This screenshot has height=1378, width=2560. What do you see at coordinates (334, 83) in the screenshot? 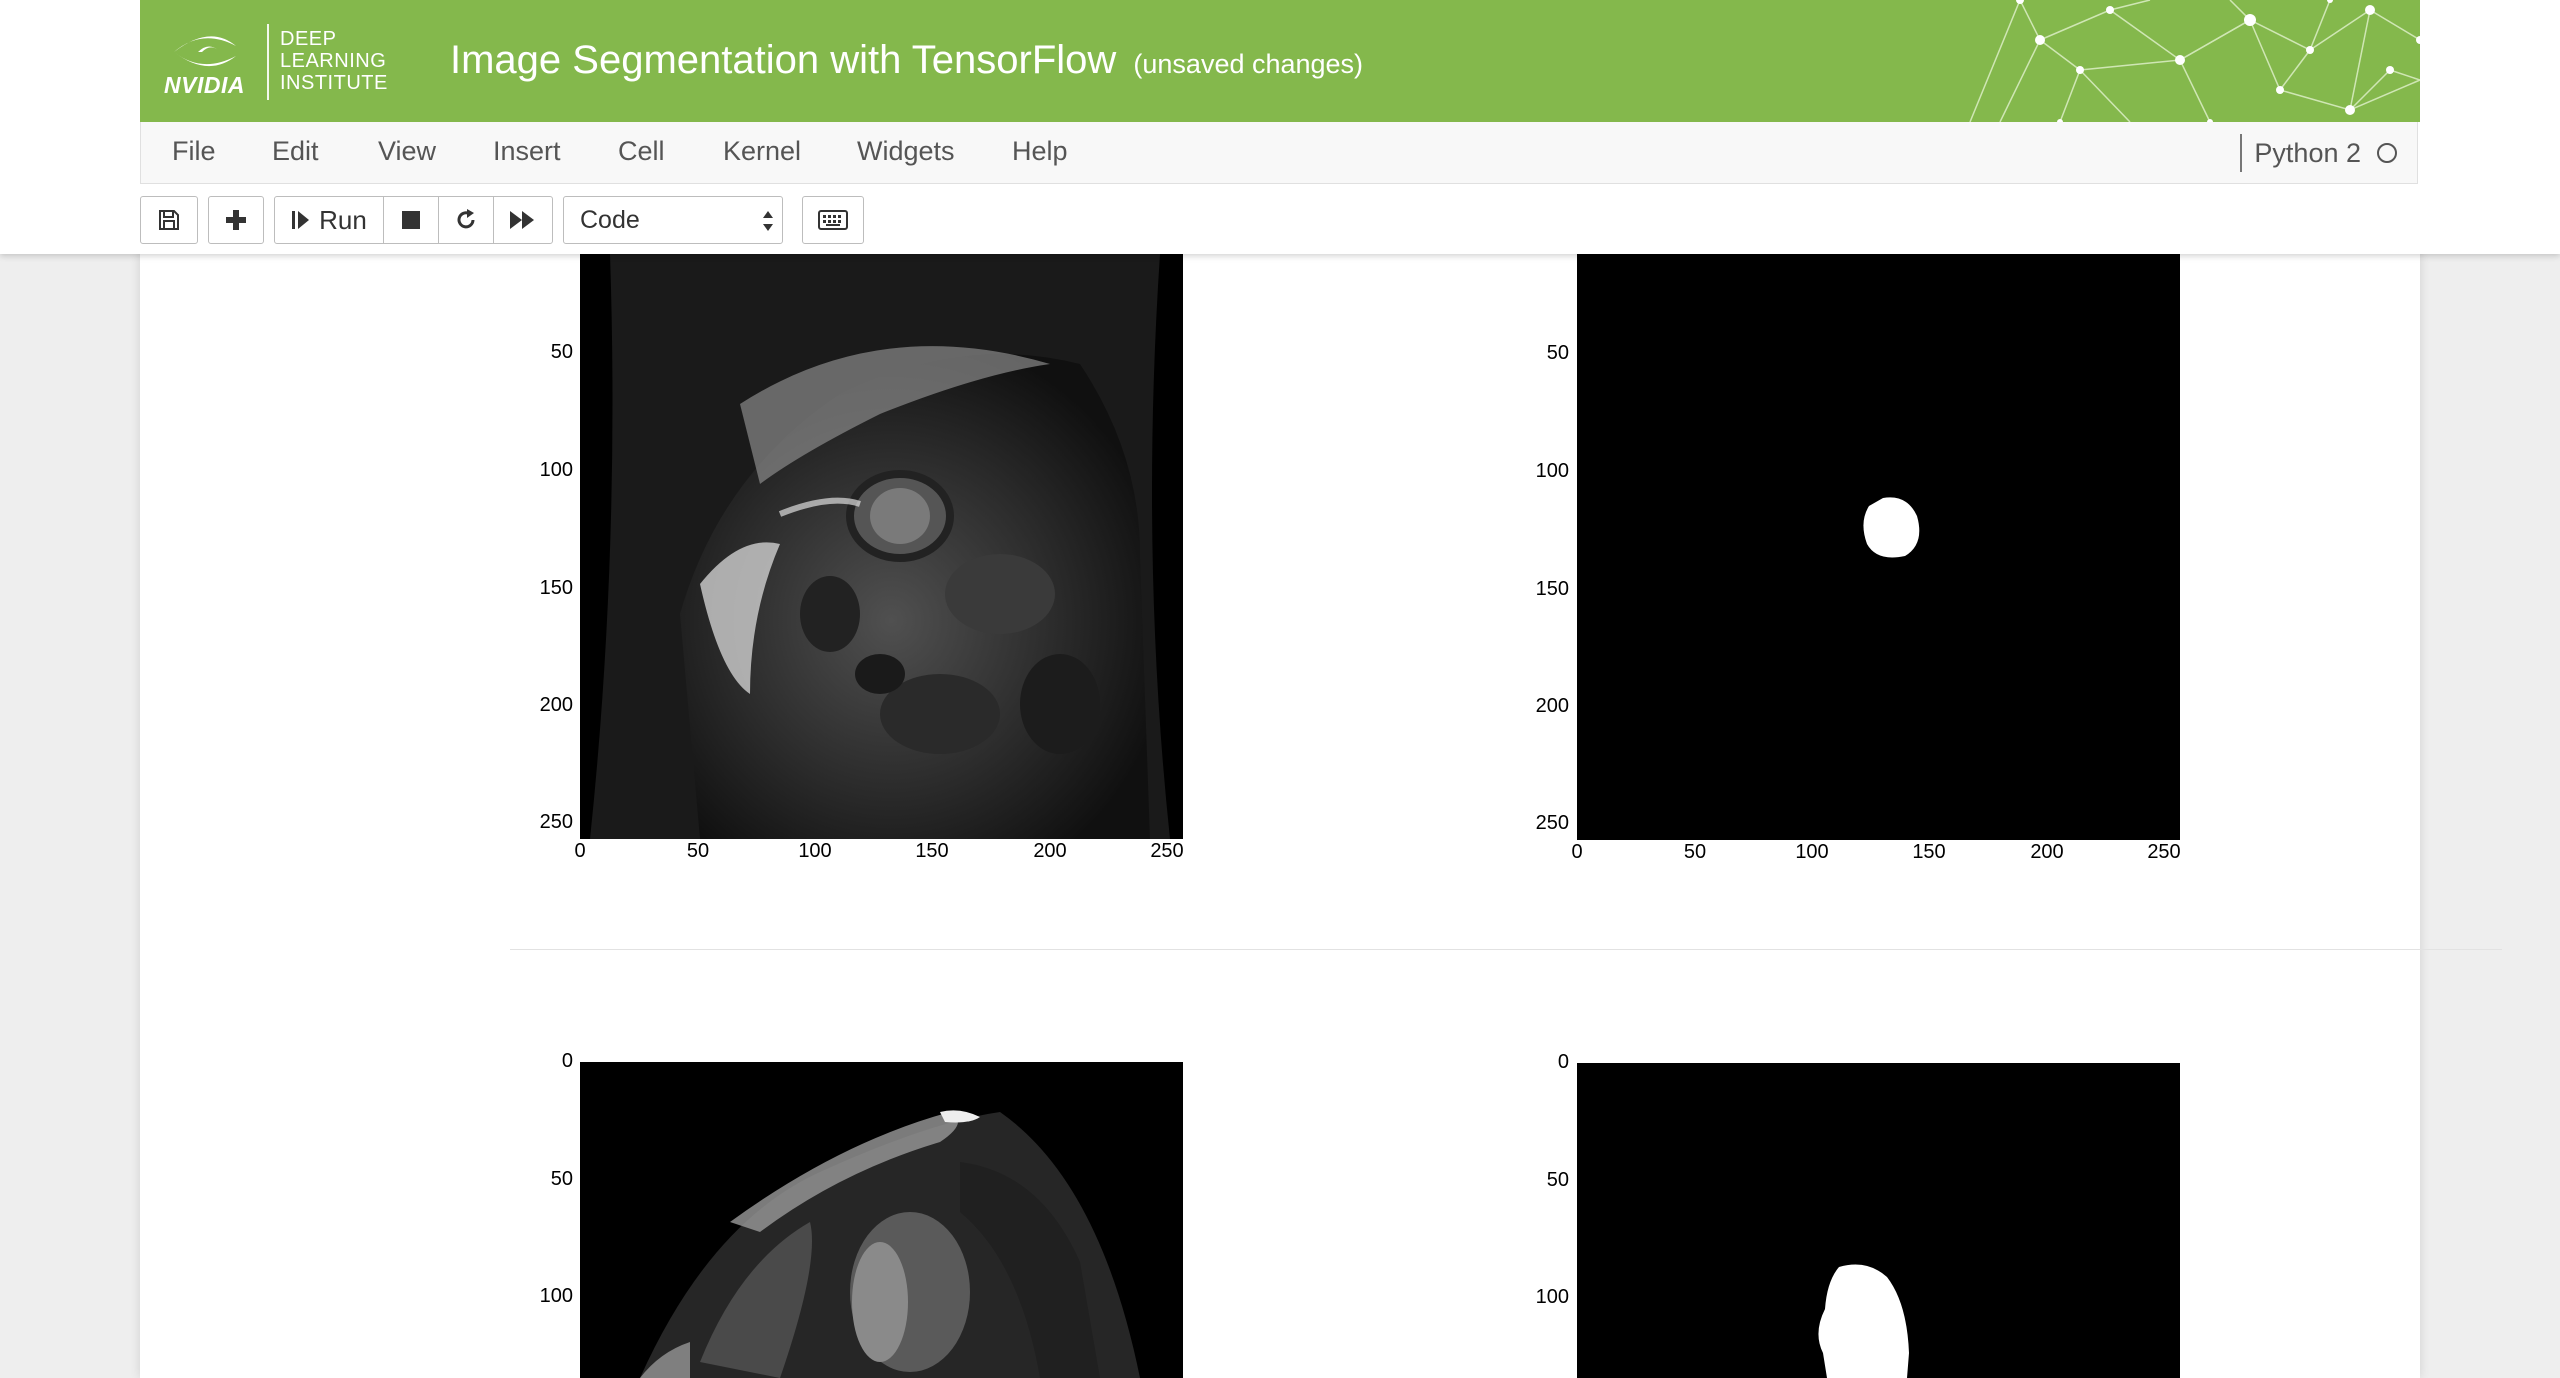
I see `dli-line: INSTITUTE` at bounding box center [334, 83].